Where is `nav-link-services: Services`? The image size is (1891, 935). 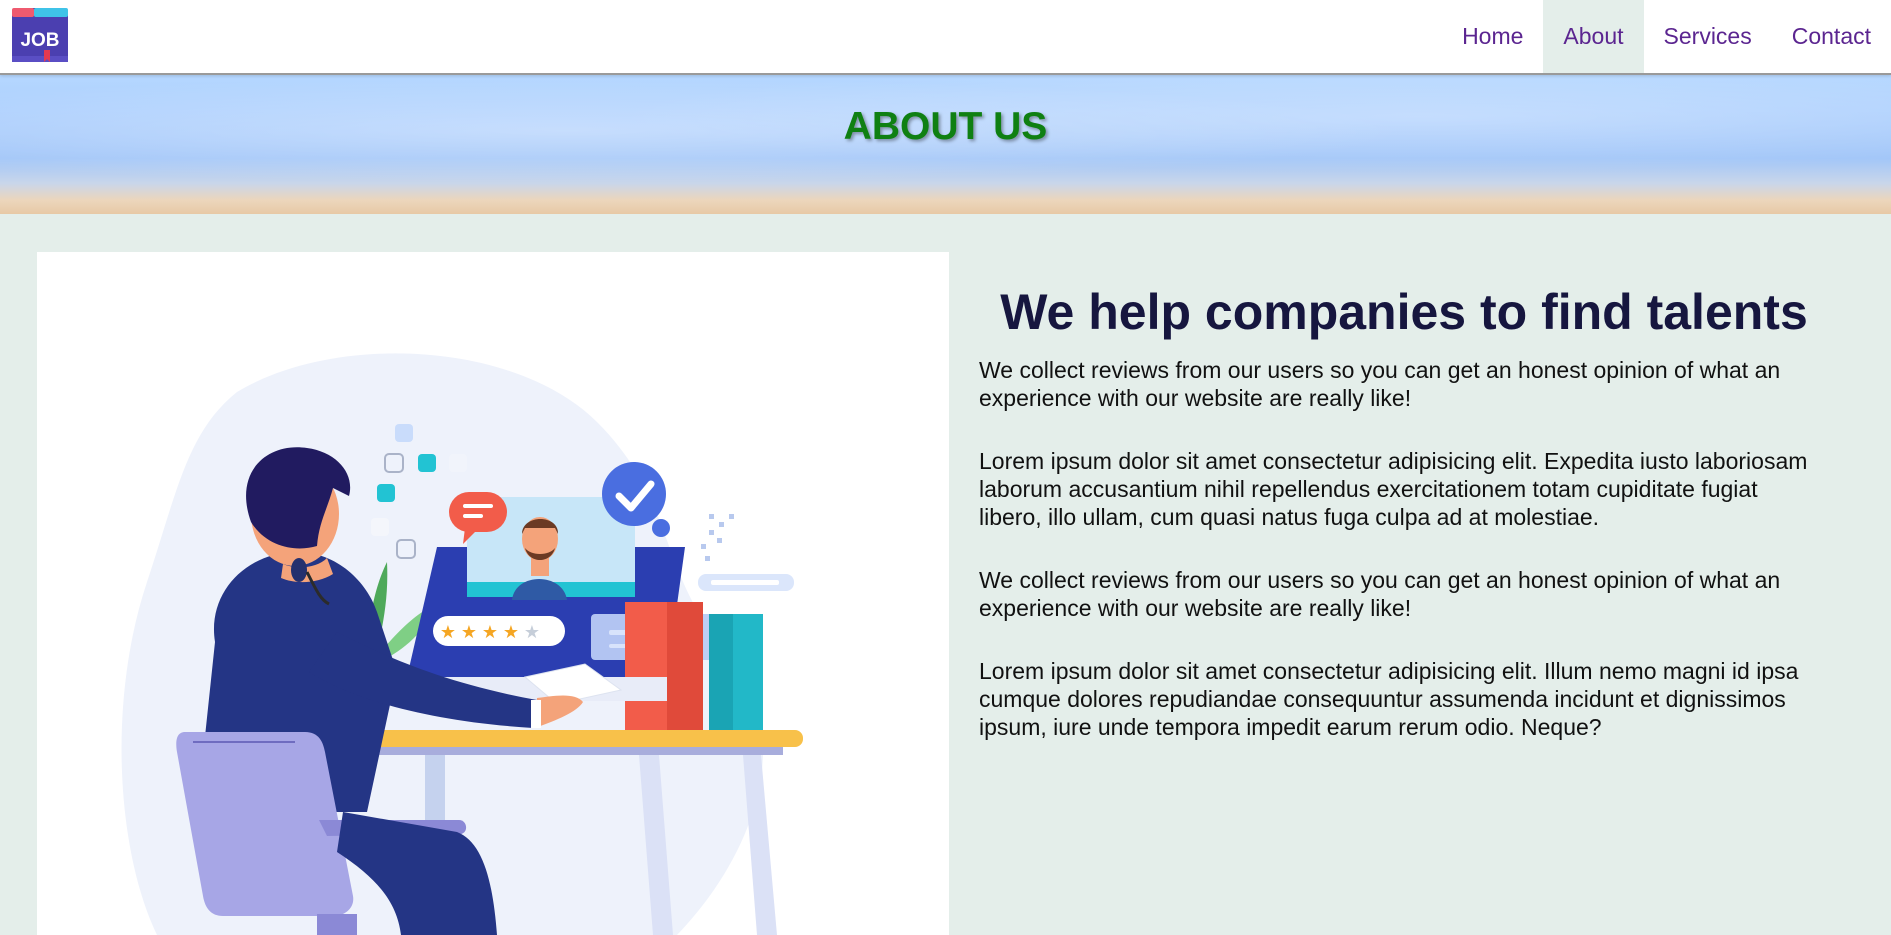 nav-link-services: Services is located at coordinates (1708, 36).